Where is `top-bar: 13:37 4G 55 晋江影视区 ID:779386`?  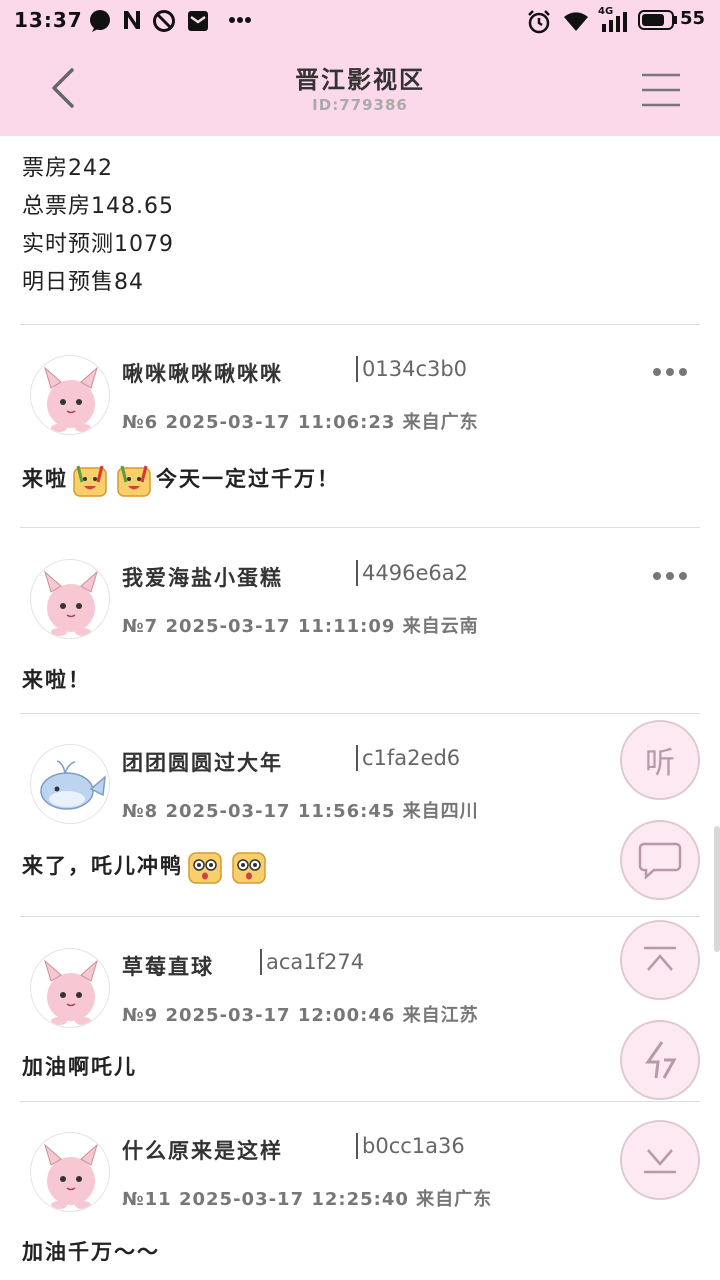
top-bar: 13:37 4G 55 晋江影视区 ID:779386 is located at coordinates (360, 68).